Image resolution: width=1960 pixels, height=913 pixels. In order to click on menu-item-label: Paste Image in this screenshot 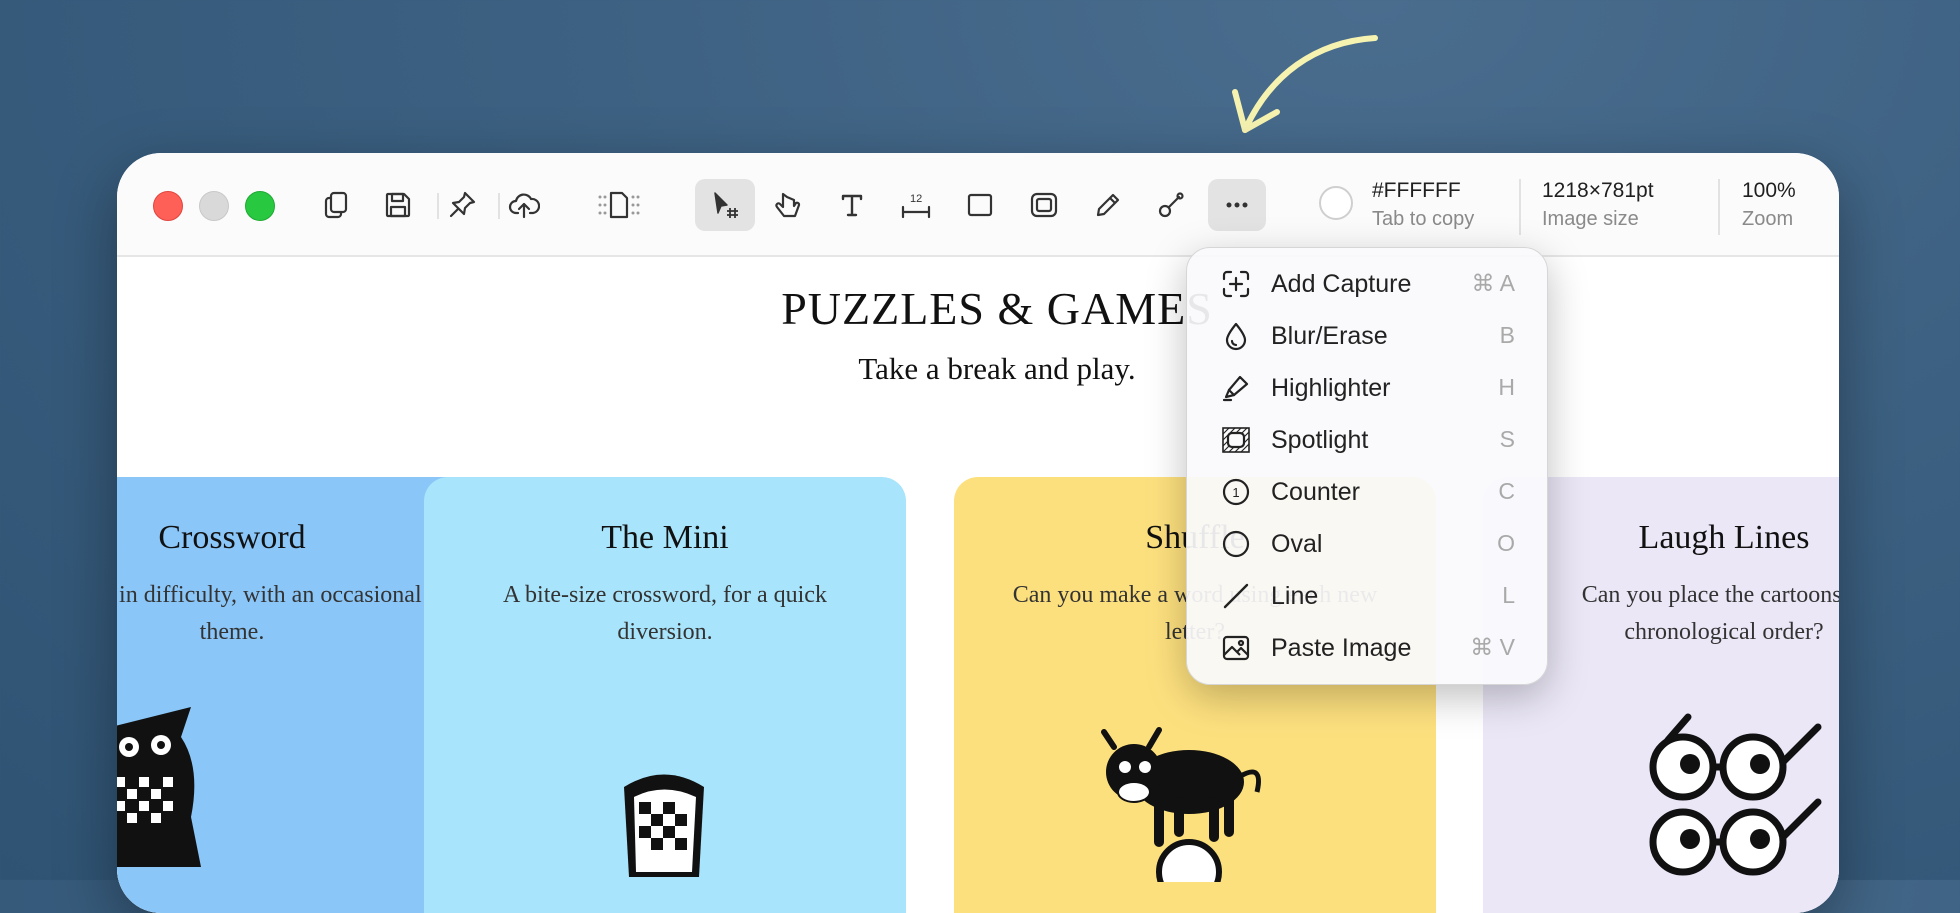, I will do `click(1341, 648)`.